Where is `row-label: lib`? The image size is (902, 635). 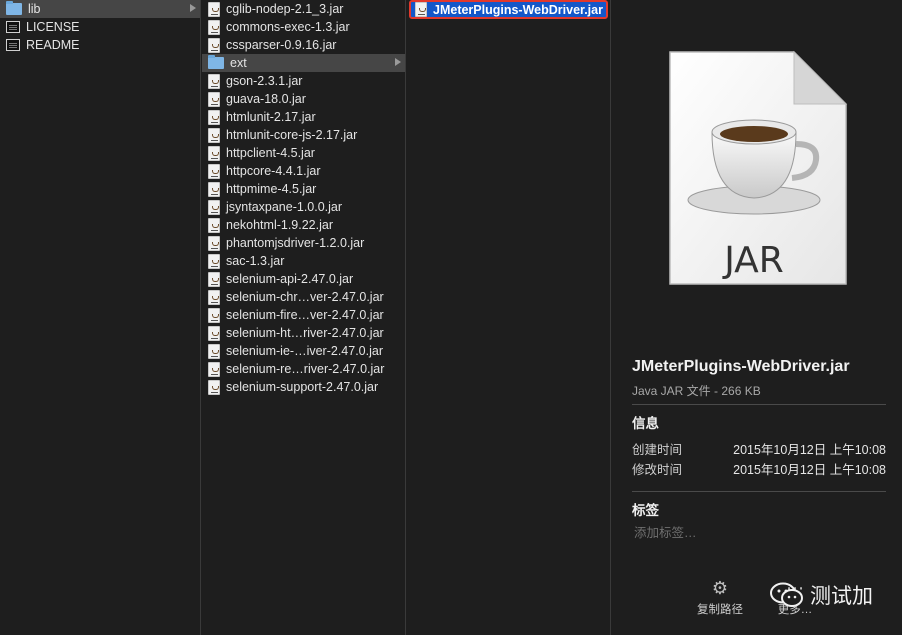
row-label: lib is located at coordinates (34, 9).